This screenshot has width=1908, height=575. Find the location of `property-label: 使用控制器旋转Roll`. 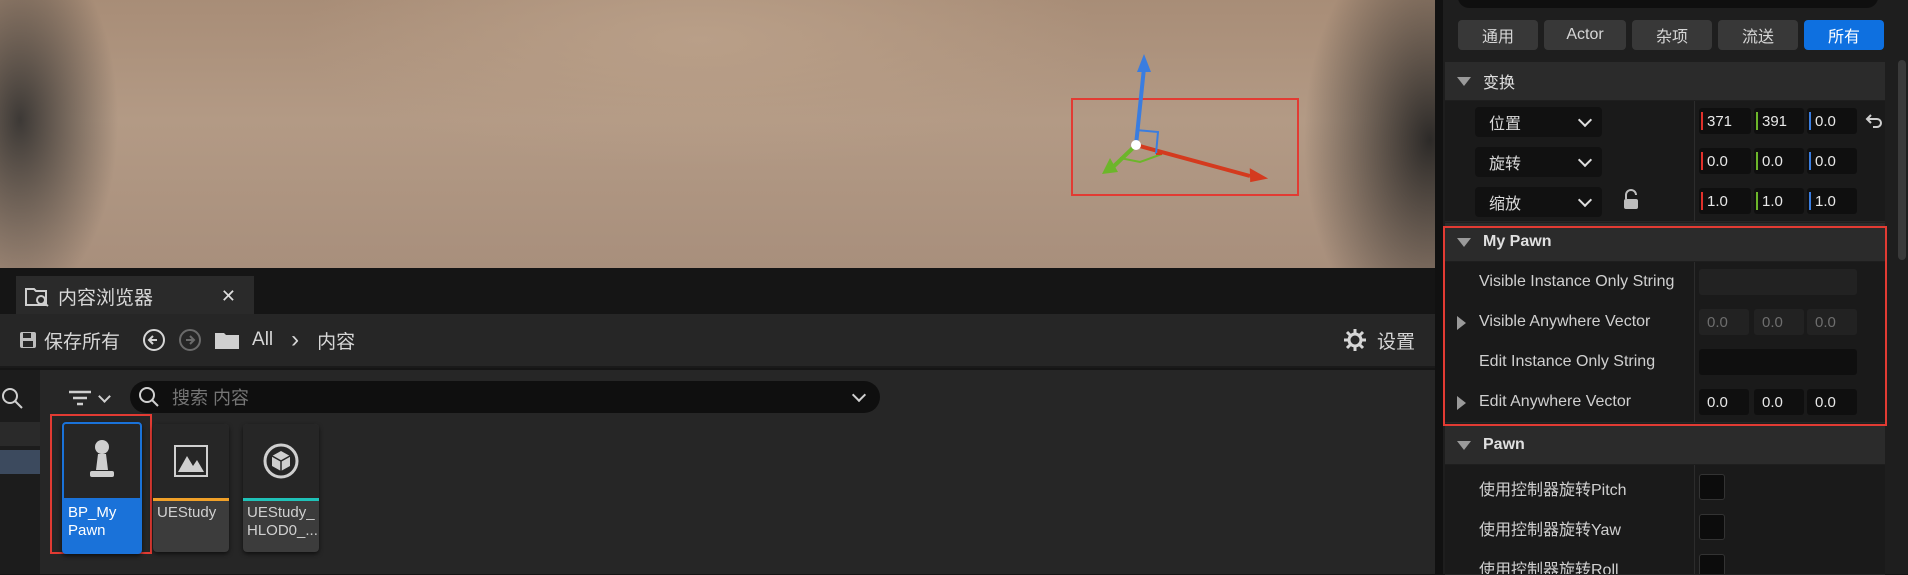

property-label: 使用控制器旋转Roll is located at coordinates (1549, 568).